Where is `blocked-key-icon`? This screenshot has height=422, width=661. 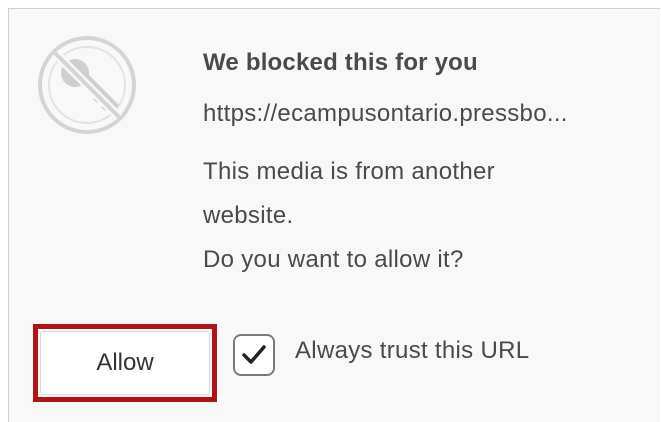
blocked-key-icon is located at coordinates (87, 85).